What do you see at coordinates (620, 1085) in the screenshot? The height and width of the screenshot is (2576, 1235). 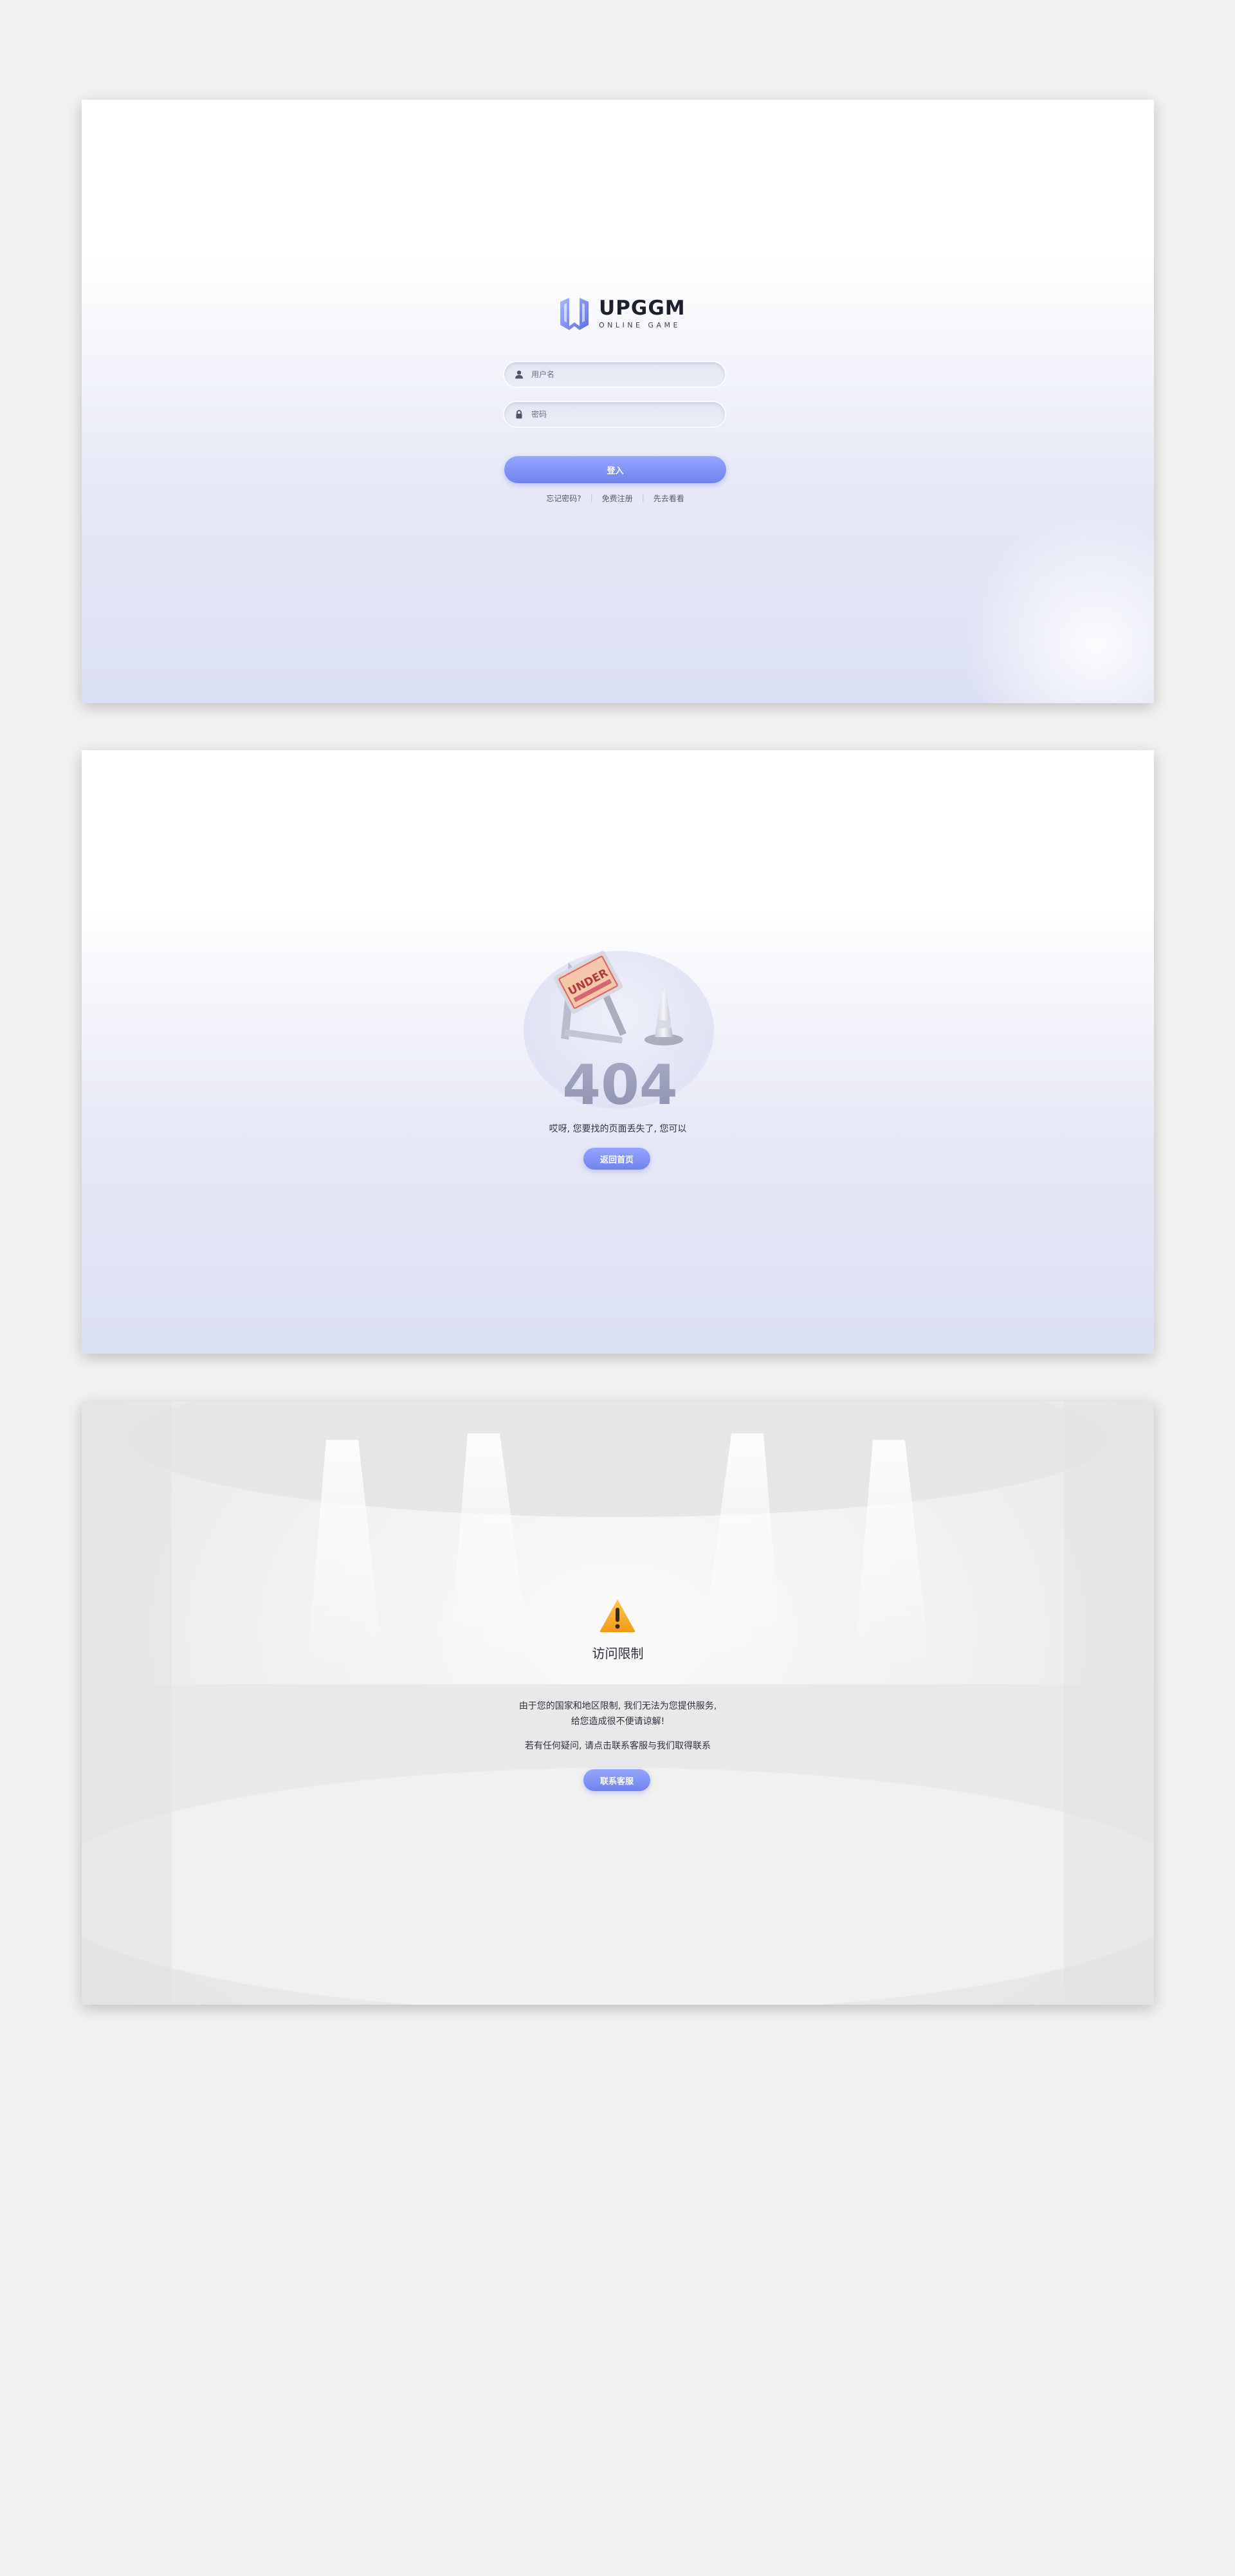 I see `error-code: 404` at bounding box center [620, 1085].